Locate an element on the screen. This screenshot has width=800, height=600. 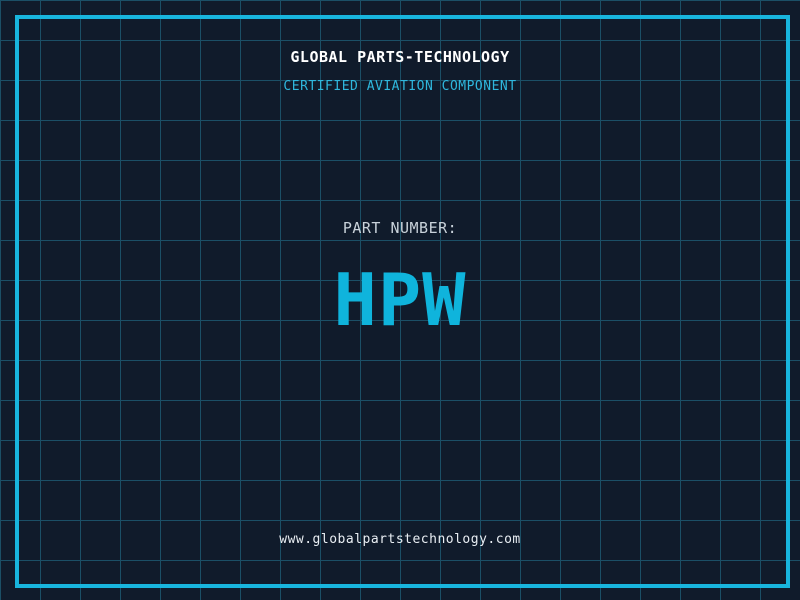
certification-subtitle: CERTIFIED AVIATION COMPONENT is located at coordinates (400, 86).